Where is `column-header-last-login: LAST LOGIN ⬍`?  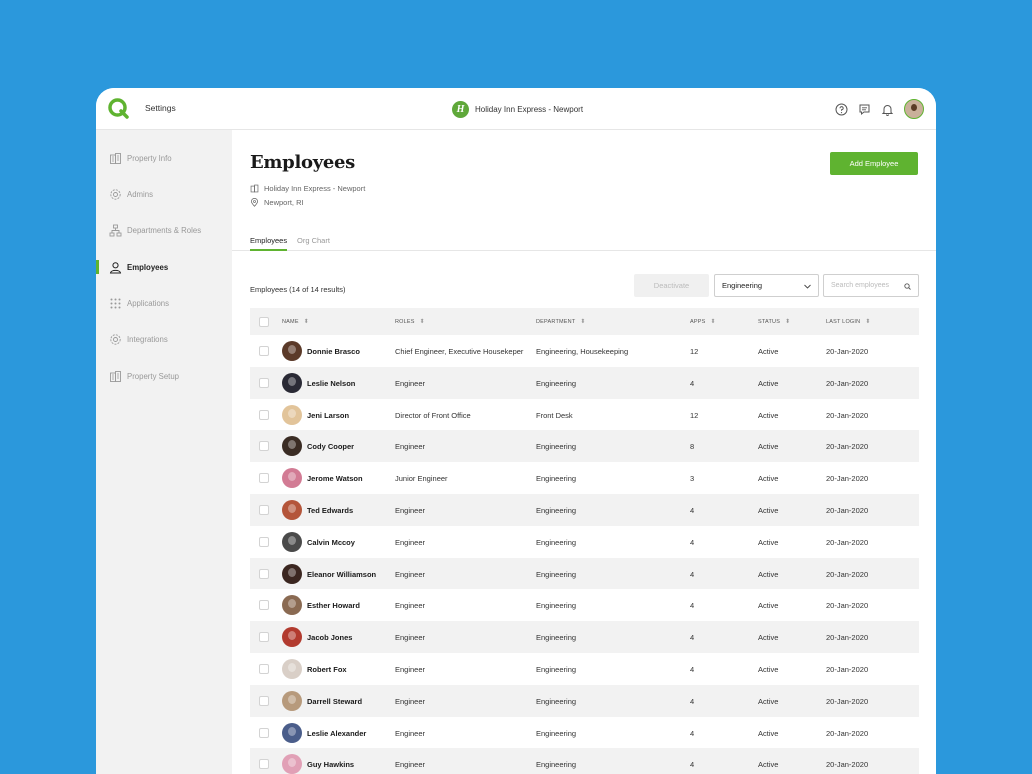 column-header-last-login: LAST LOGIN ⬍ is located at coordinates (848, 322).